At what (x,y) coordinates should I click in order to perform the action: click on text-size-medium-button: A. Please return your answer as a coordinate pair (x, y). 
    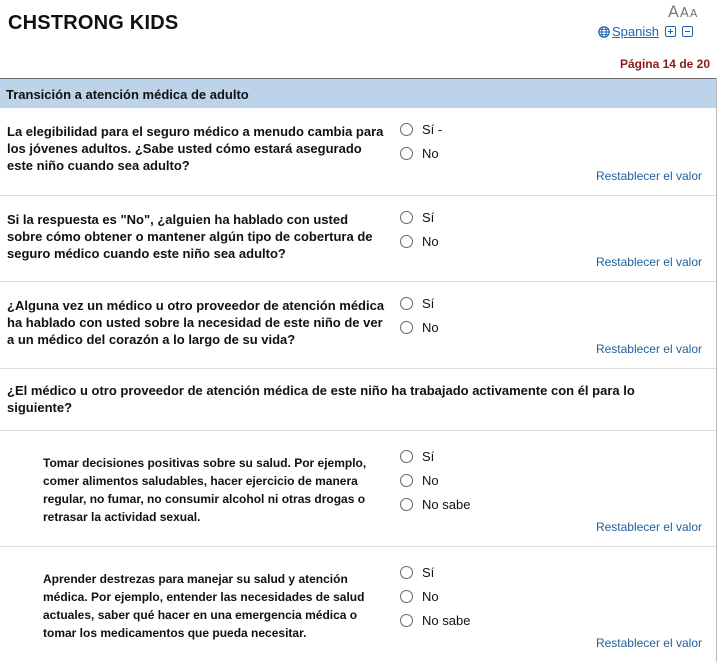
    Looking at the image, I should click on (684, 13).